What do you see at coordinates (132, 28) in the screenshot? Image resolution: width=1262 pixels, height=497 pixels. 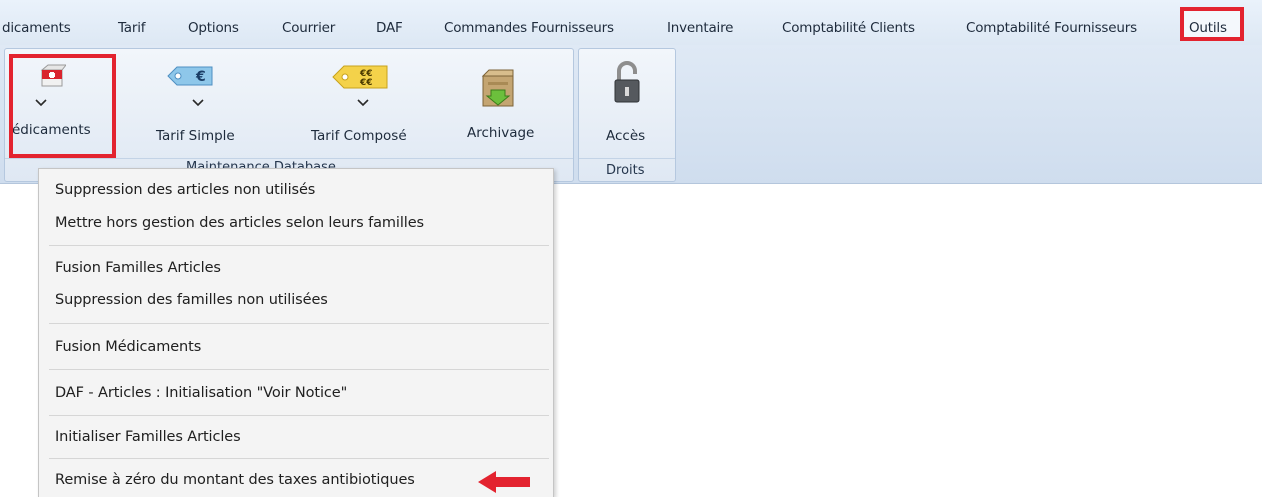 I see `tab-tarif: Tarif` at bounding box center [132, 28].